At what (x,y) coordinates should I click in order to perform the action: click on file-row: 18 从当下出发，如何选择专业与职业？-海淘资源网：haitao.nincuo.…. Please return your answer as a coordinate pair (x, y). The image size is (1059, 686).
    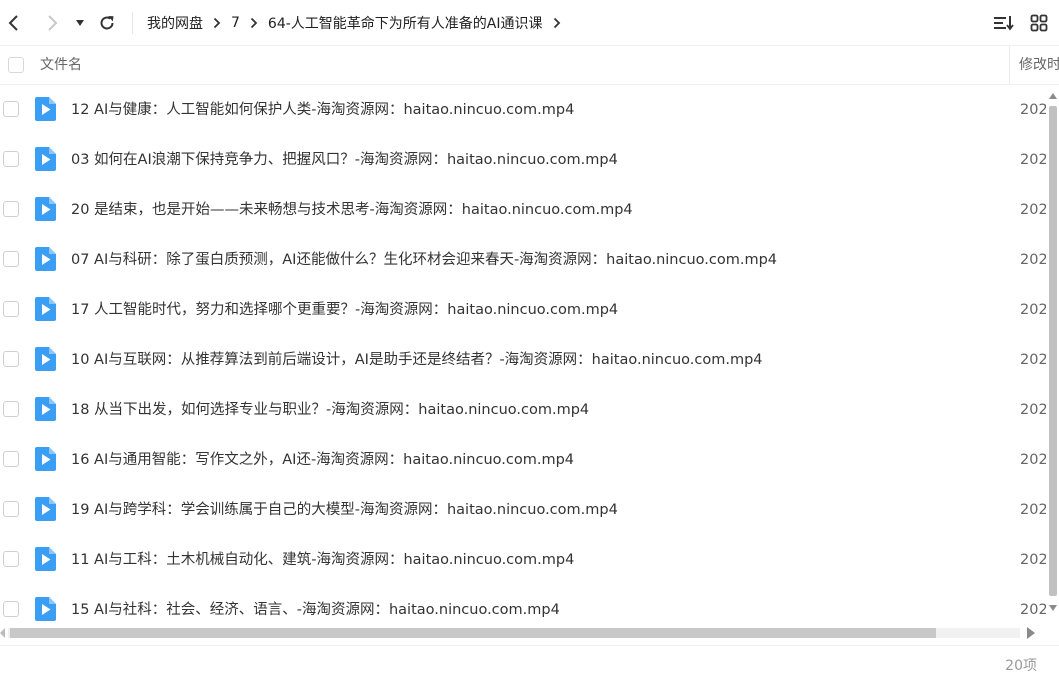
    Looking at the image, I should click on (523, 410).